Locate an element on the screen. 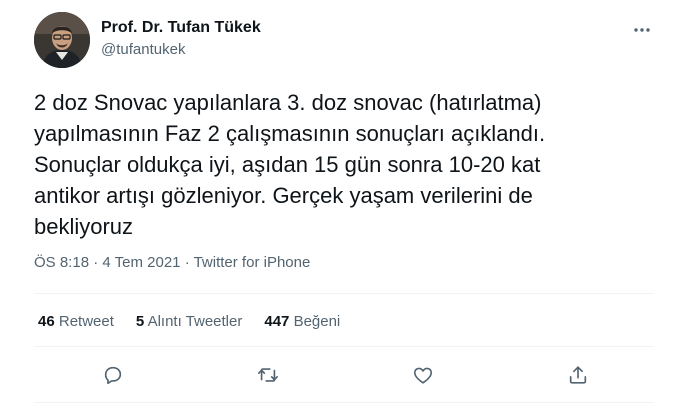 The width and height of the screenshot is (696, 416). heart-icon is located at coordinates (423, 375).